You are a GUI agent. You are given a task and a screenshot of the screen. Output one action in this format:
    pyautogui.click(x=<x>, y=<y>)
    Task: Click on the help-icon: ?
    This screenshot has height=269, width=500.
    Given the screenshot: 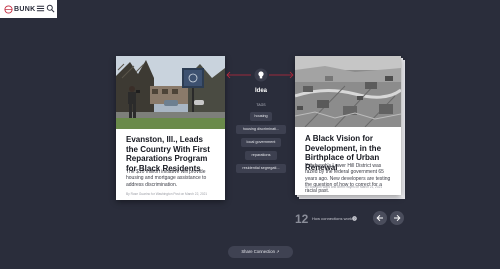 What is the action you would take?
    pyautogui.click(x=354, y=218)
    